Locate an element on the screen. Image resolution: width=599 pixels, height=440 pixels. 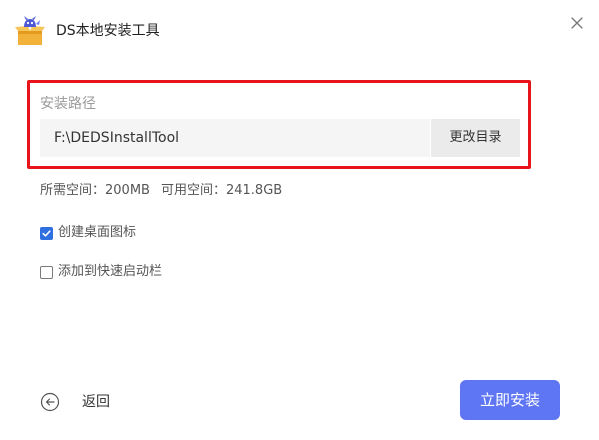
install-path-label: 安装路径 is located at coordinates (68, 104).